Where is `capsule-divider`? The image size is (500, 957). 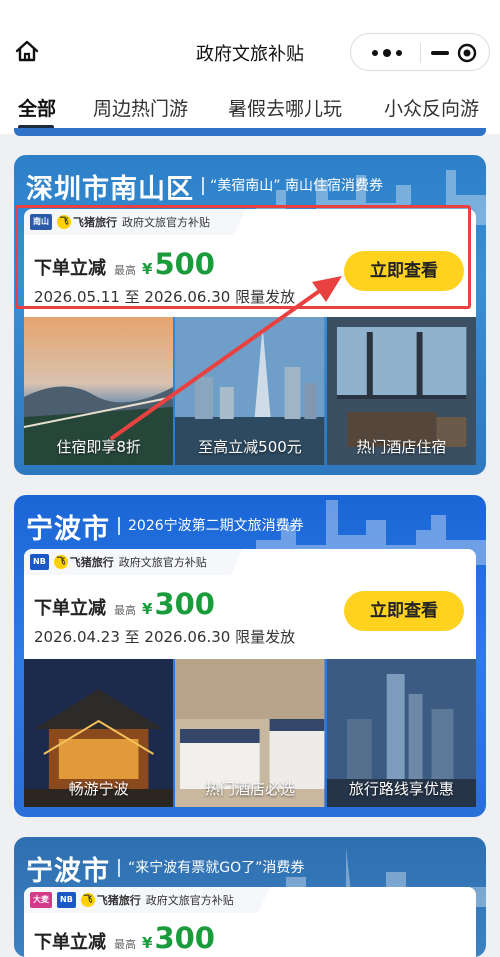
capsule-divider is located at coordinates (420, 53).